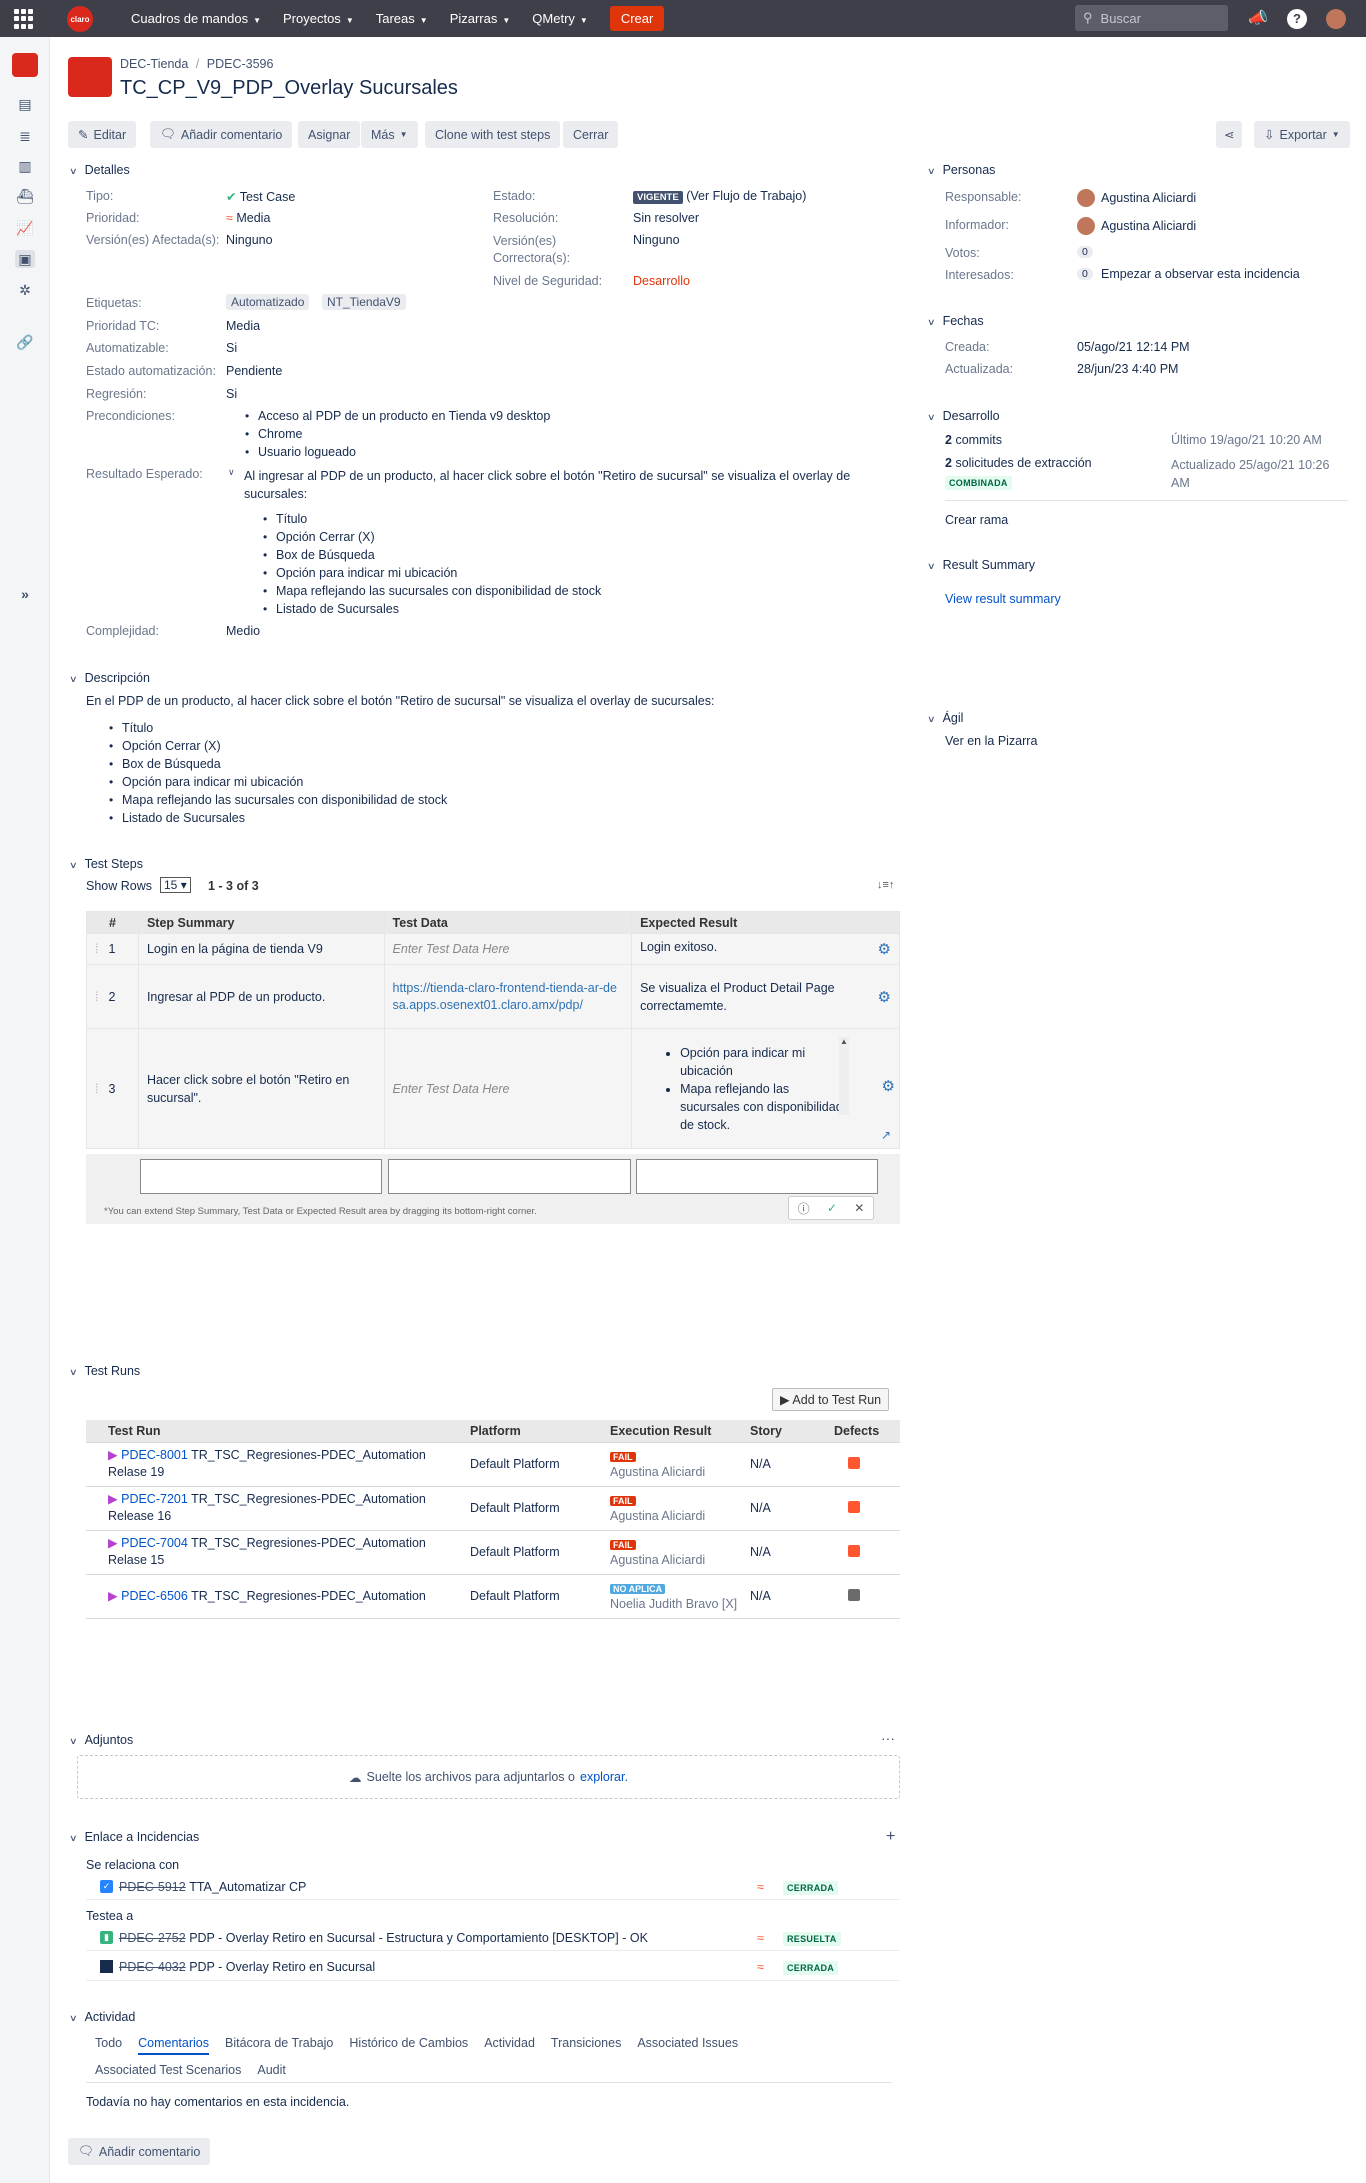 Image resolution: width=1366 pixels, height=2183 pixels. What do you see at coordinates (25, 342) in the screenshot?
I see `link-icon: 🔗` at bounding box center [25, 342].